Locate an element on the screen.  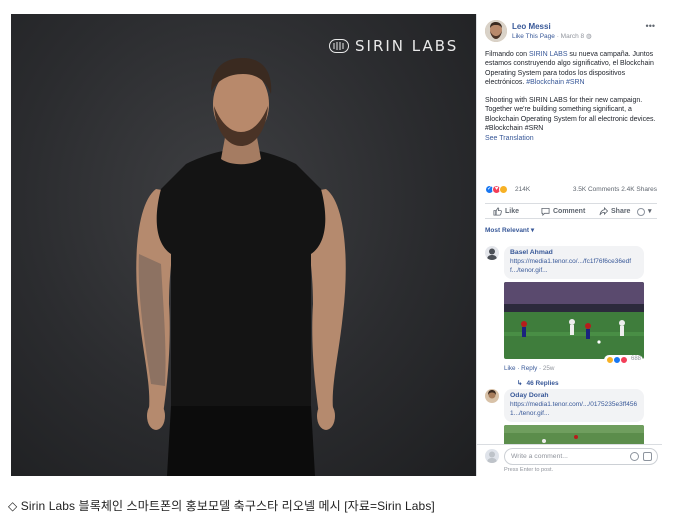
see-translation-link: See Translation is located at coordinates (509, 138).